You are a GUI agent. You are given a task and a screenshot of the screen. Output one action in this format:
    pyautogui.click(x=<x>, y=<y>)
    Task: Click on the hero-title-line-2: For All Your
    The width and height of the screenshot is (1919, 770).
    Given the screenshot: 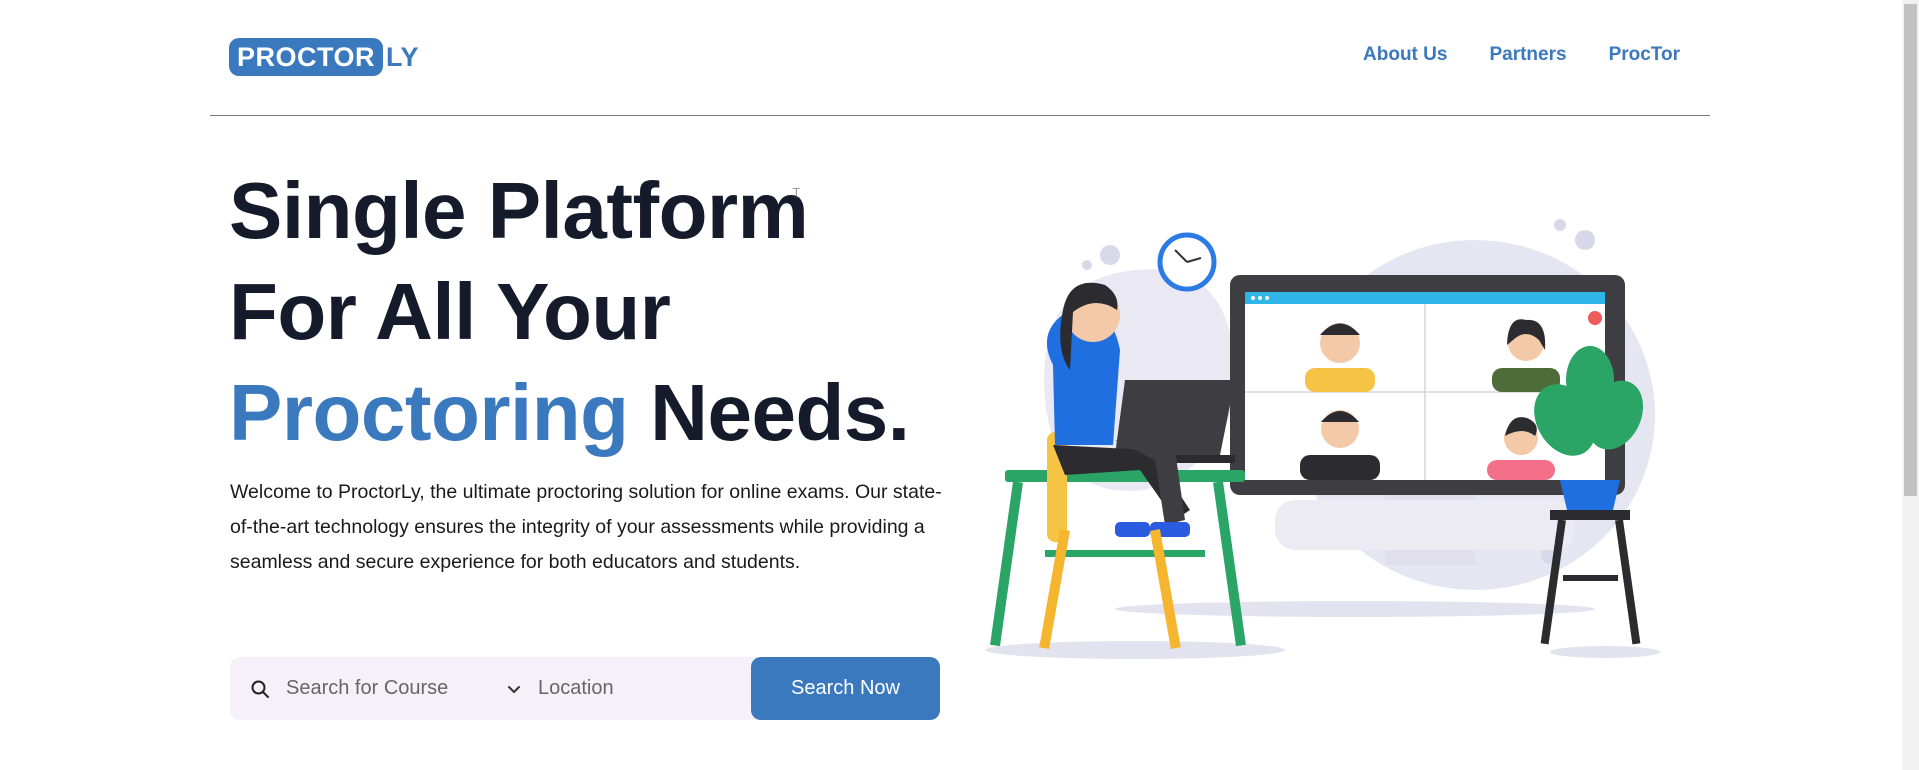 What is the action you would take?
    pyautogui.click(x=450, y=311)
    